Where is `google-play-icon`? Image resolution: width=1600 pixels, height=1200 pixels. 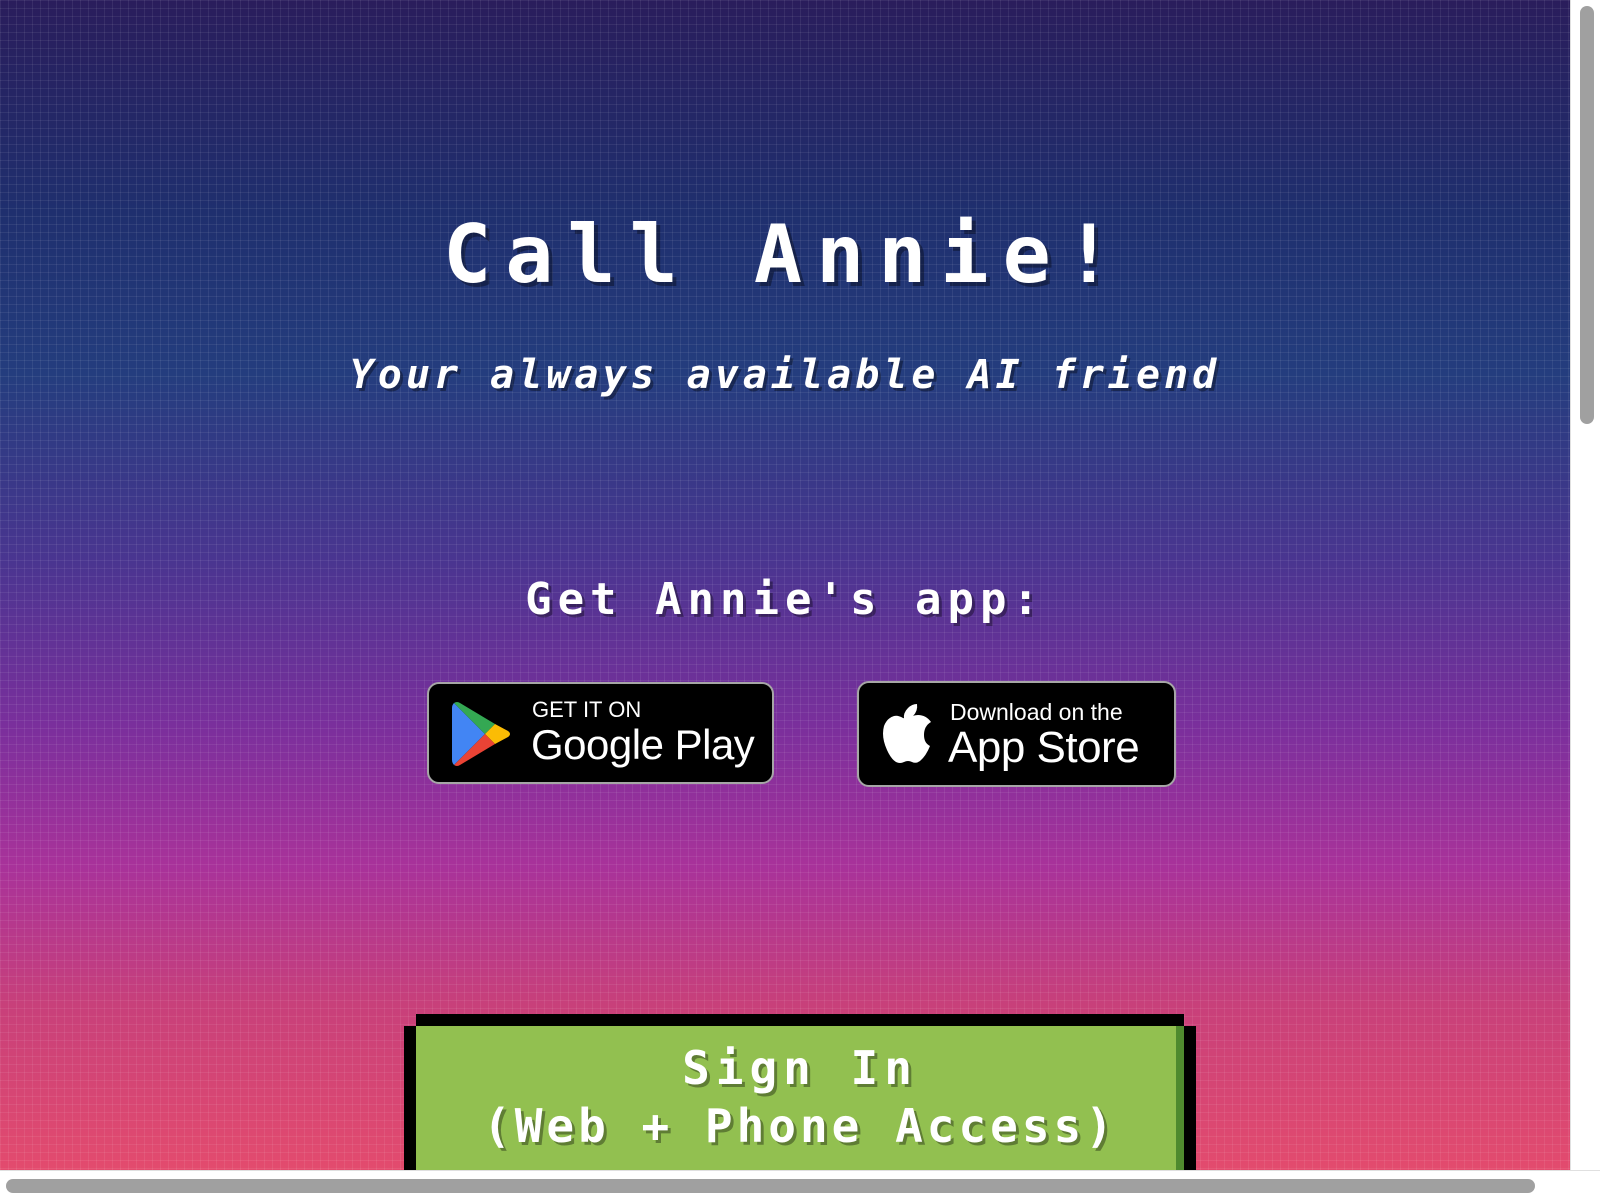 google-play-icon is located at coordinates (481, 734).